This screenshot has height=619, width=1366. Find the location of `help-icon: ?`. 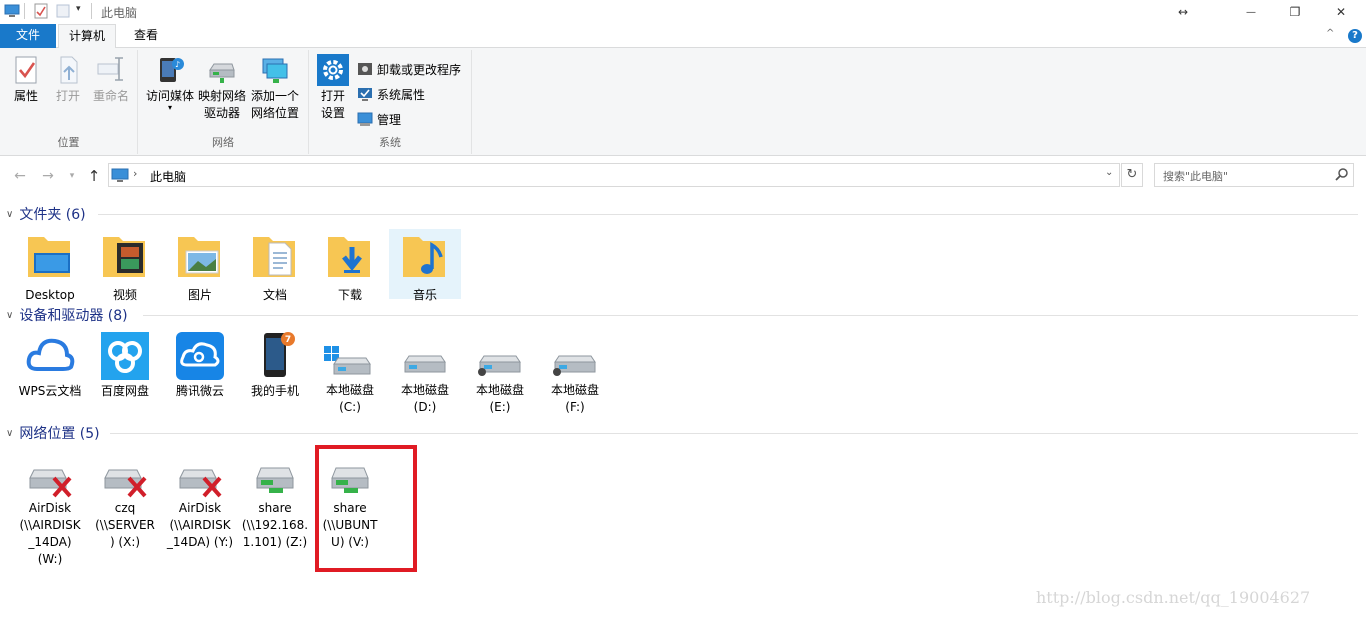

help-icon: ? is located at coordinates (1355, 36).